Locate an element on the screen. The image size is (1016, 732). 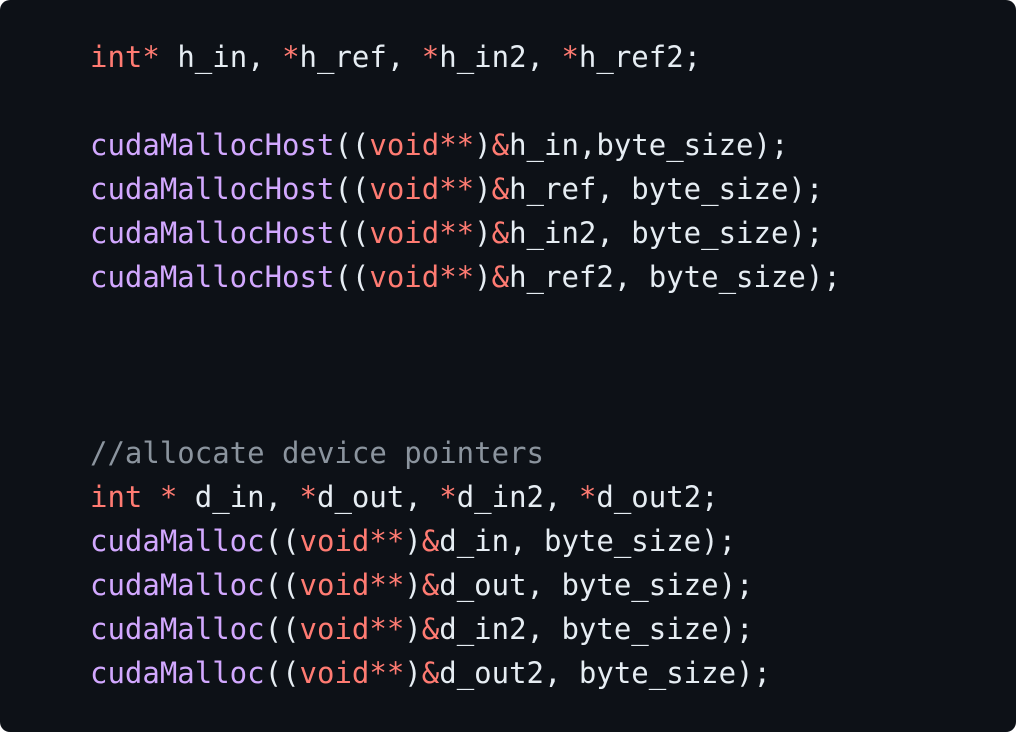
code-line: cudaMallocHost((void**)&h_in,byte_size); is located at coordinates (553, 145).